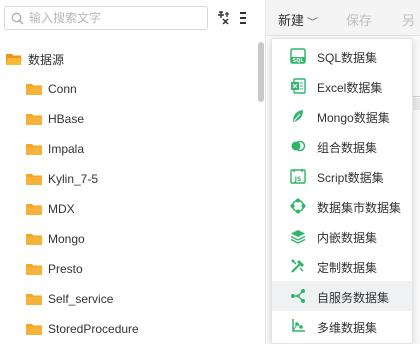  Describe the element at coordinates (14, 59) in the screenshot. I see `folder-open-icon` at that location.